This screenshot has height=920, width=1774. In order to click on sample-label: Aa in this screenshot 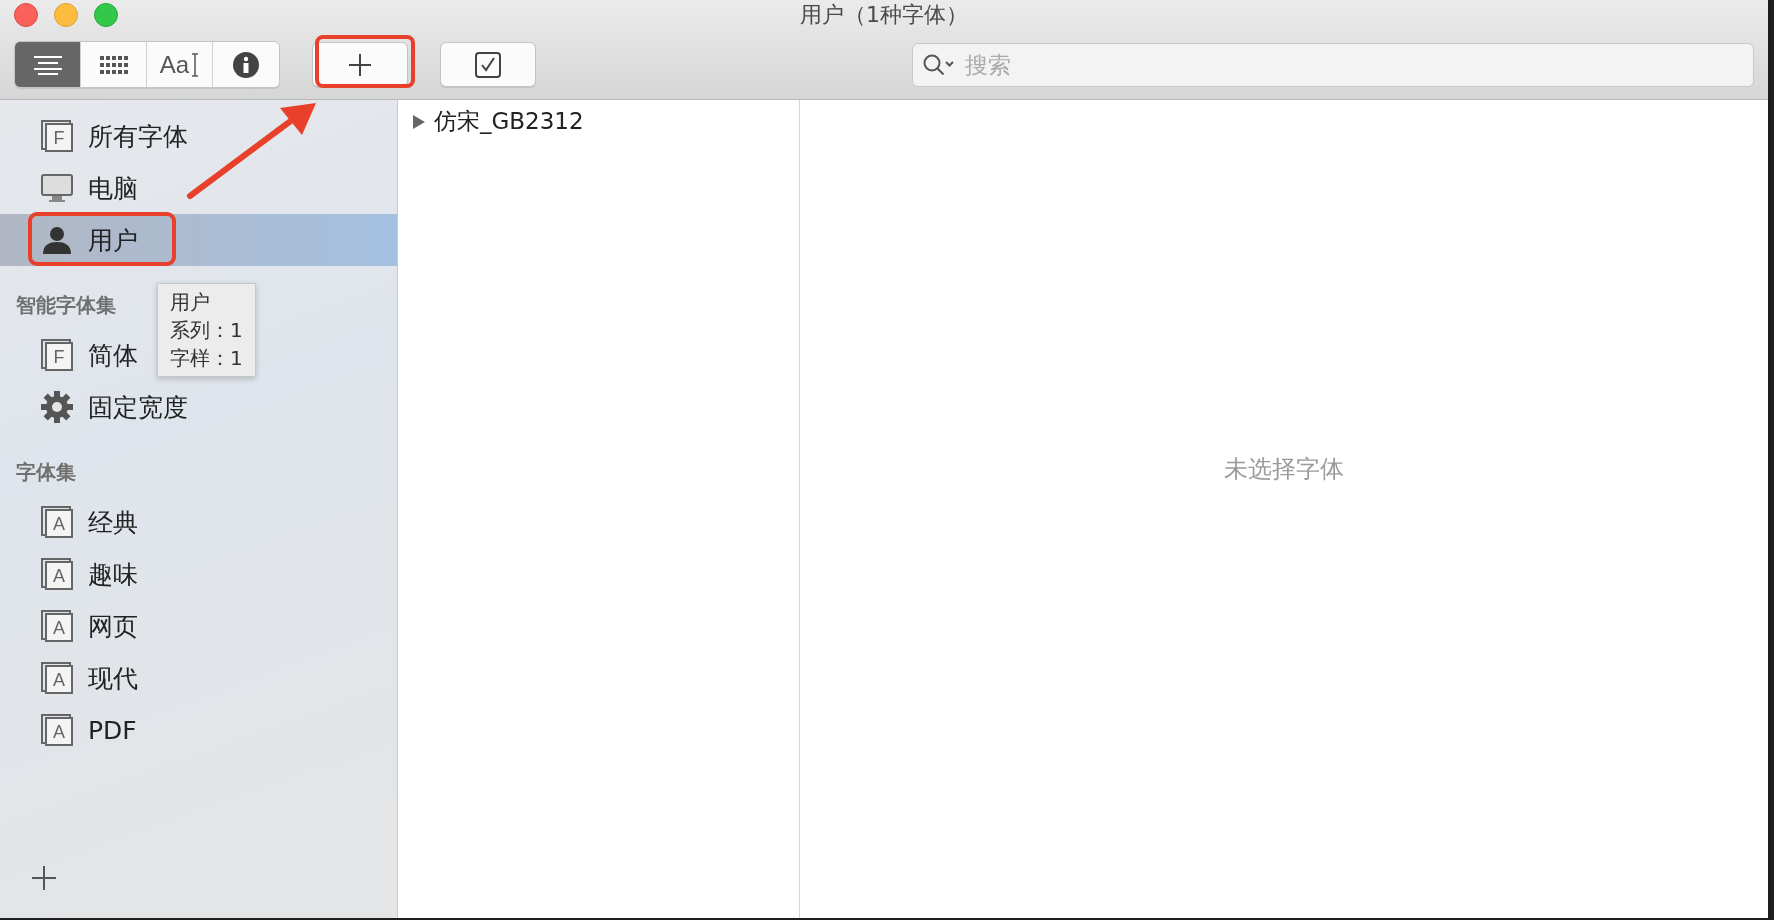, I will do `click(174, 64)`.